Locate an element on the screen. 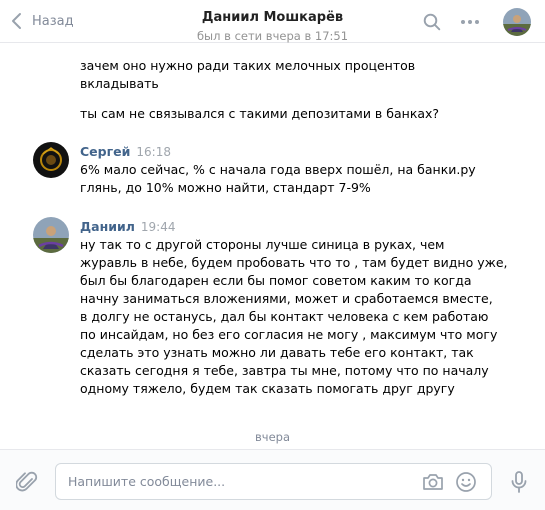 This screenshot has height=510, width=545. microphone-icon is located at coordinates (519, 482).